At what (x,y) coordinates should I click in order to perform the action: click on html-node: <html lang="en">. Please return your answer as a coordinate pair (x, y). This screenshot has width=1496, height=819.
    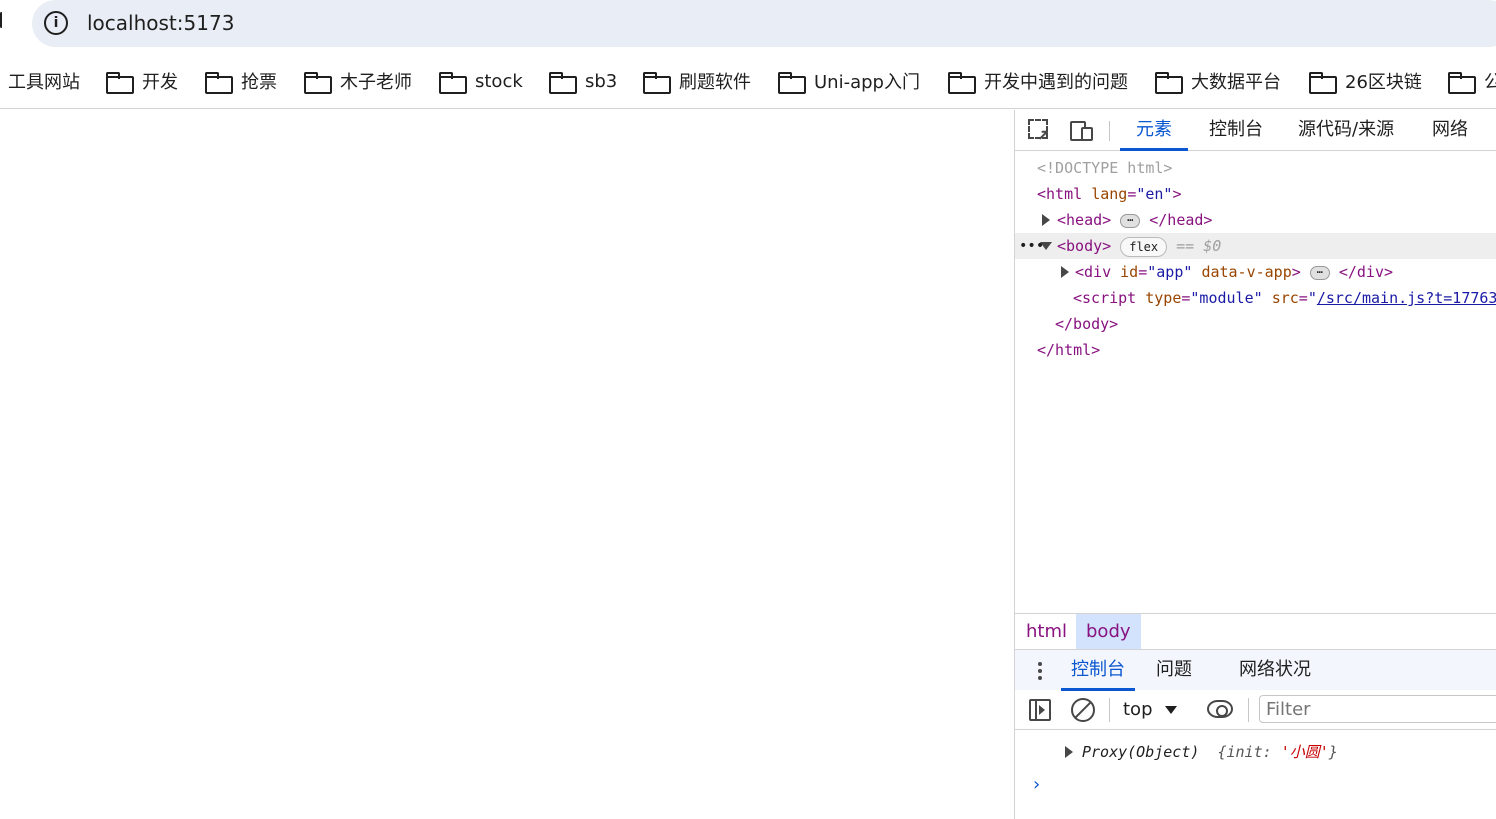
    Looking at the image, I should click on (1255, 194).